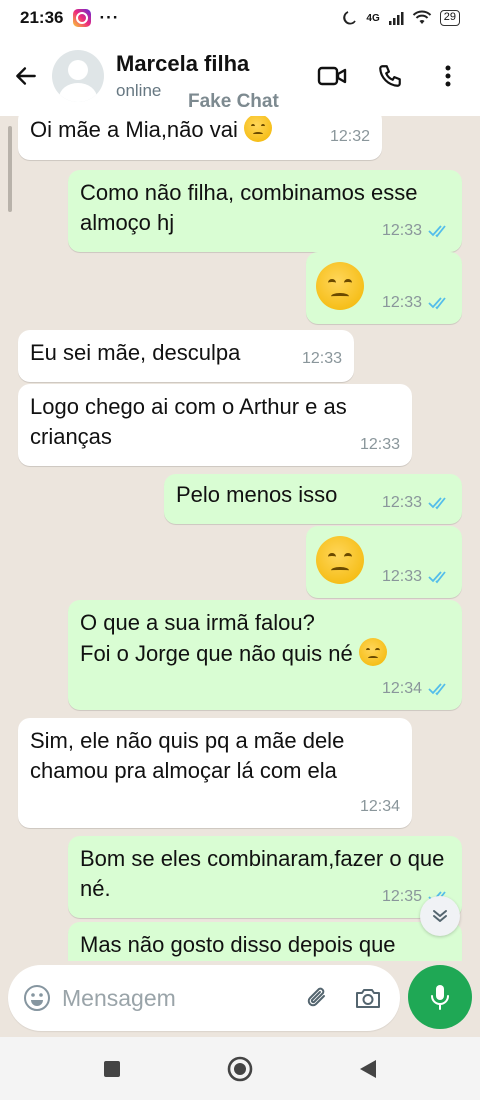 The width and height of the screenshot is (480, 1100). What do you see at coordinates (204, 998) in the screenshot?
I see `message-input: Mensagem` at bounding box center [204, 998].